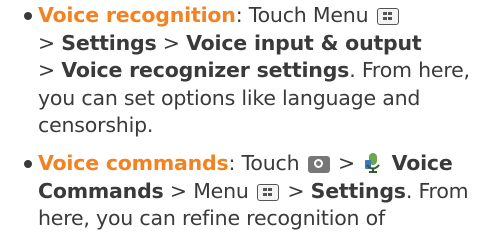 The width and height of the screenshot is (487, 247). Describe the element at coordinates (373, 163) in the screenshot. I see `voice-commands-app-icon` at that location.